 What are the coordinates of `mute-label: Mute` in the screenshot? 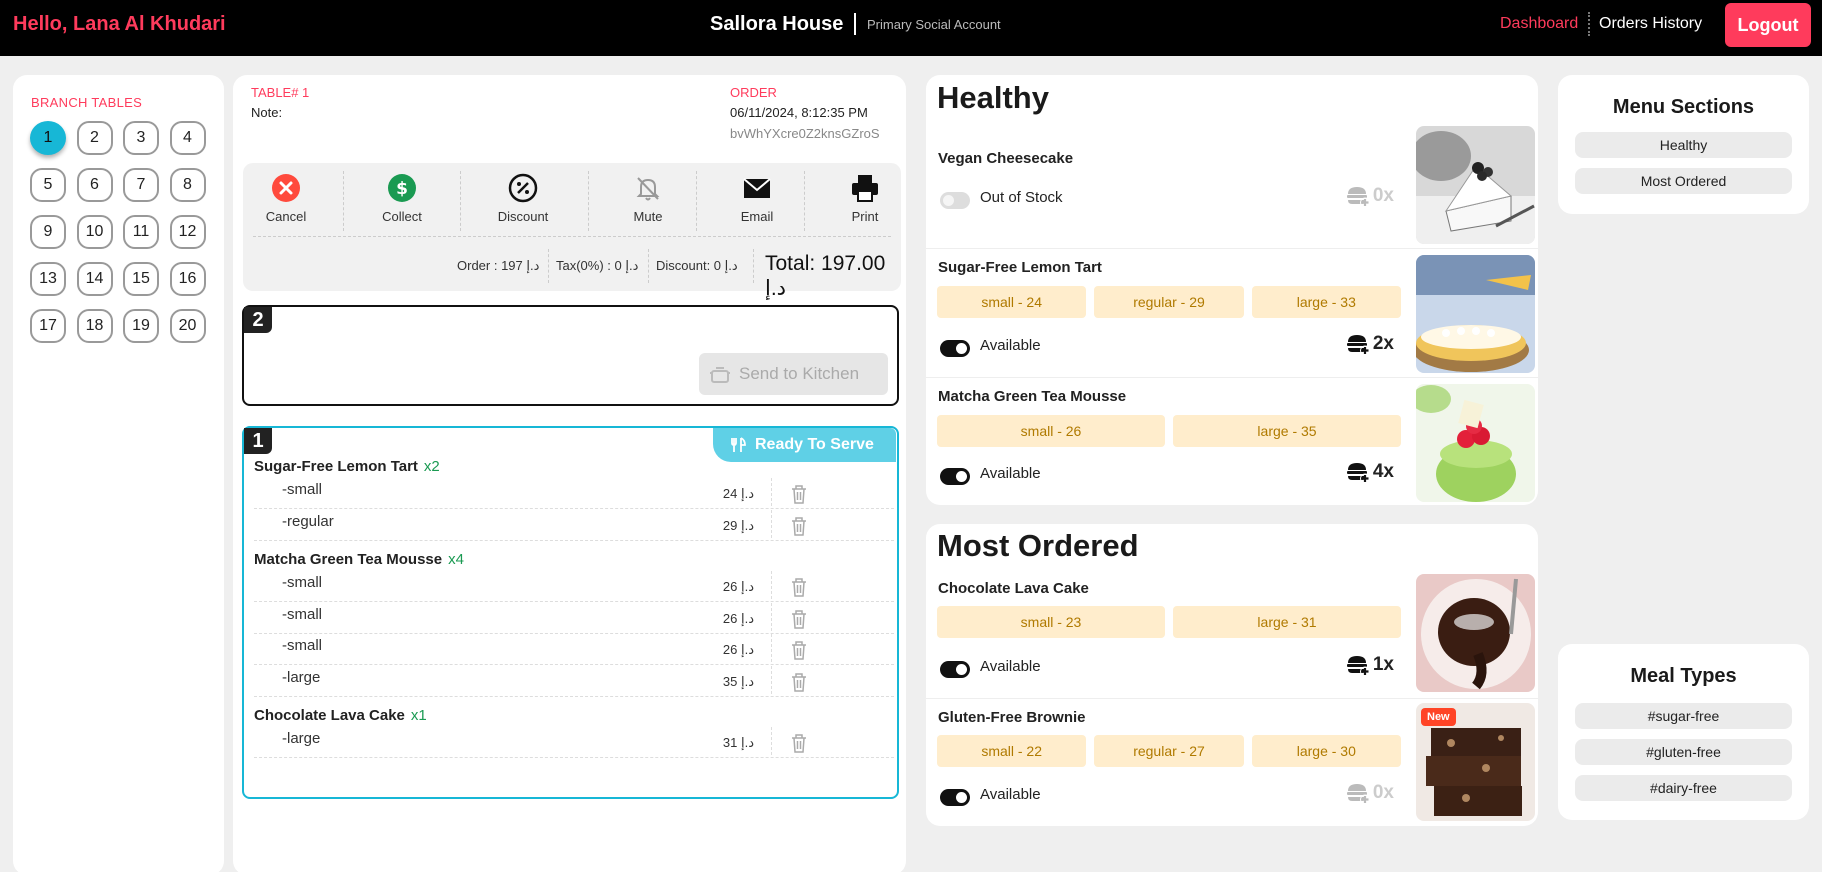 It's located at (648, 216).